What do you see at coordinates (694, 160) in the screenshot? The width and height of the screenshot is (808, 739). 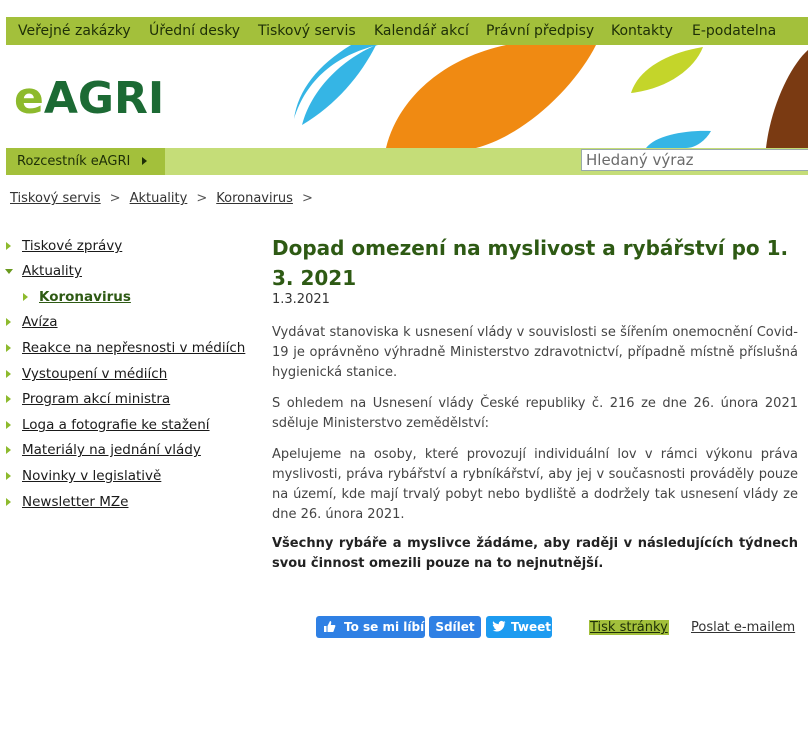 I see `search-input` at bounding box center [694, 160].